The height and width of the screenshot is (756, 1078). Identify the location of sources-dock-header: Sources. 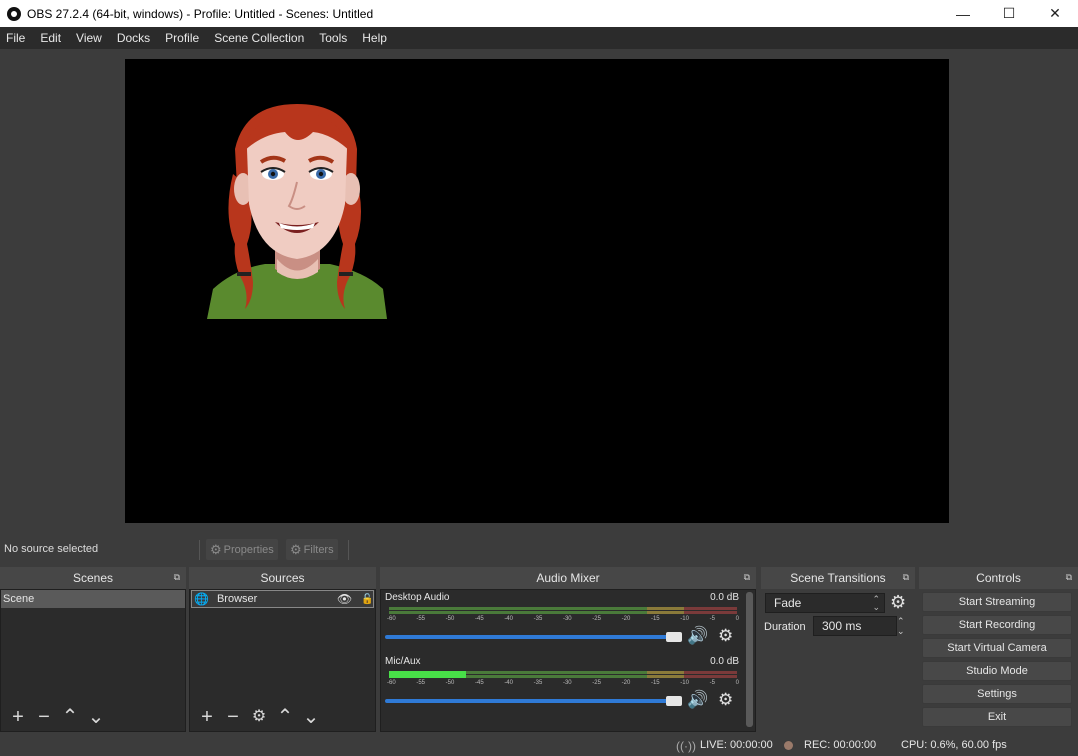
(282, 578).